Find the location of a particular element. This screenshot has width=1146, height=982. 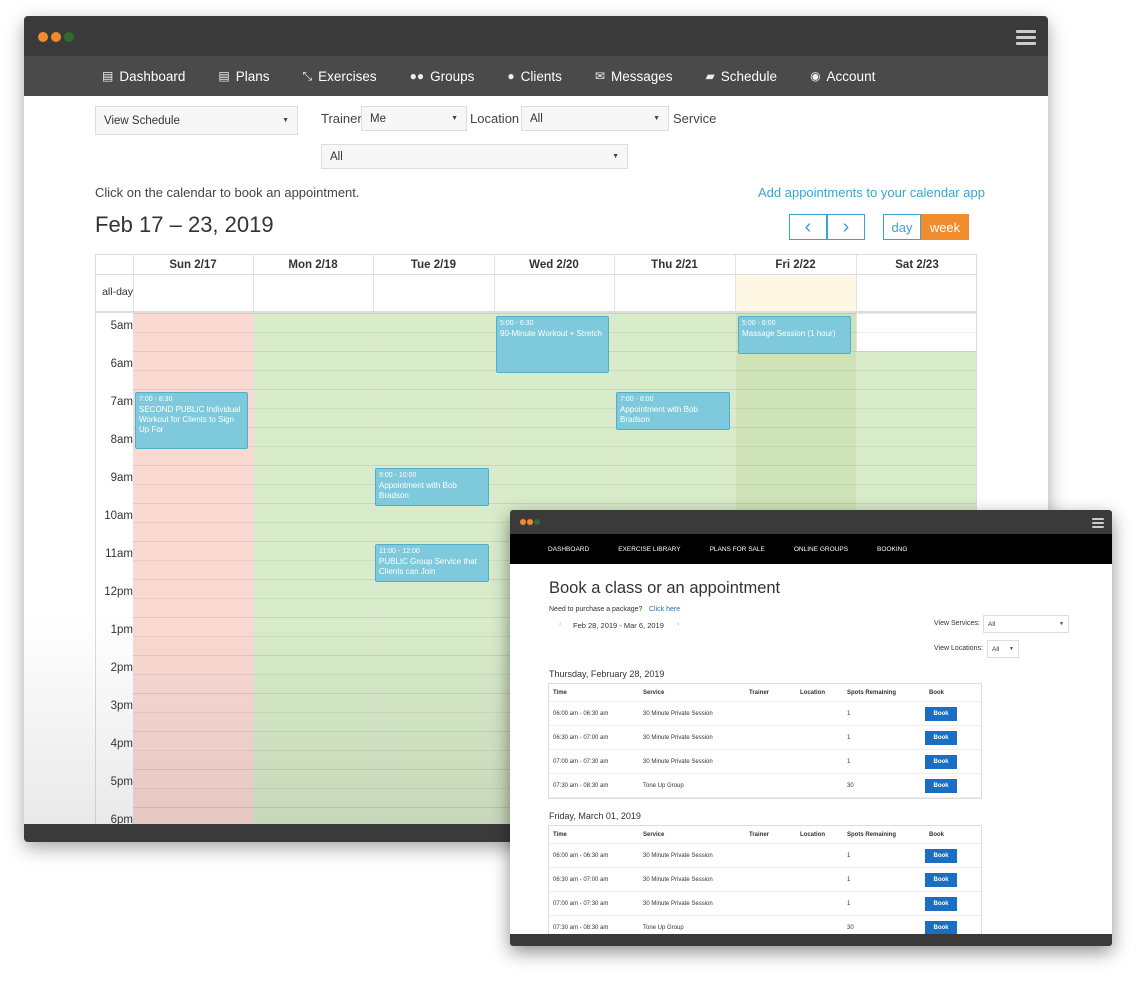

hour-label: 8am is located at coordinates (121, 440).